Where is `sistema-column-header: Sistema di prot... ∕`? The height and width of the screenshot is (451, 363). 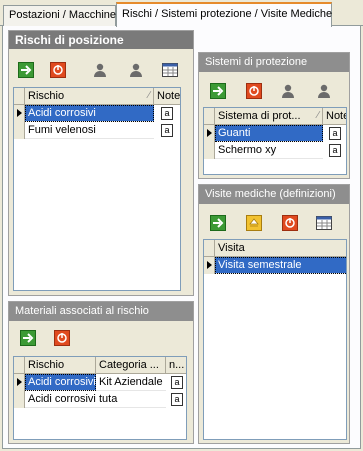 sistema-column-header: Sistema di prot... ∕ is located at coordinates (269, 116).